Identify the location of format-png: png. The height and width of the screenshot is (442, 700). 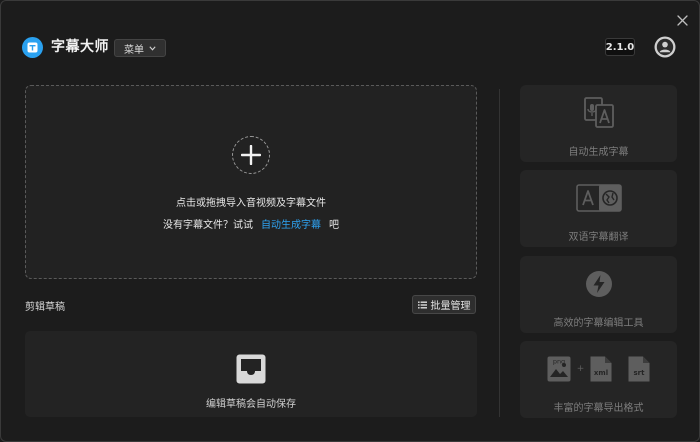
(559, 362).